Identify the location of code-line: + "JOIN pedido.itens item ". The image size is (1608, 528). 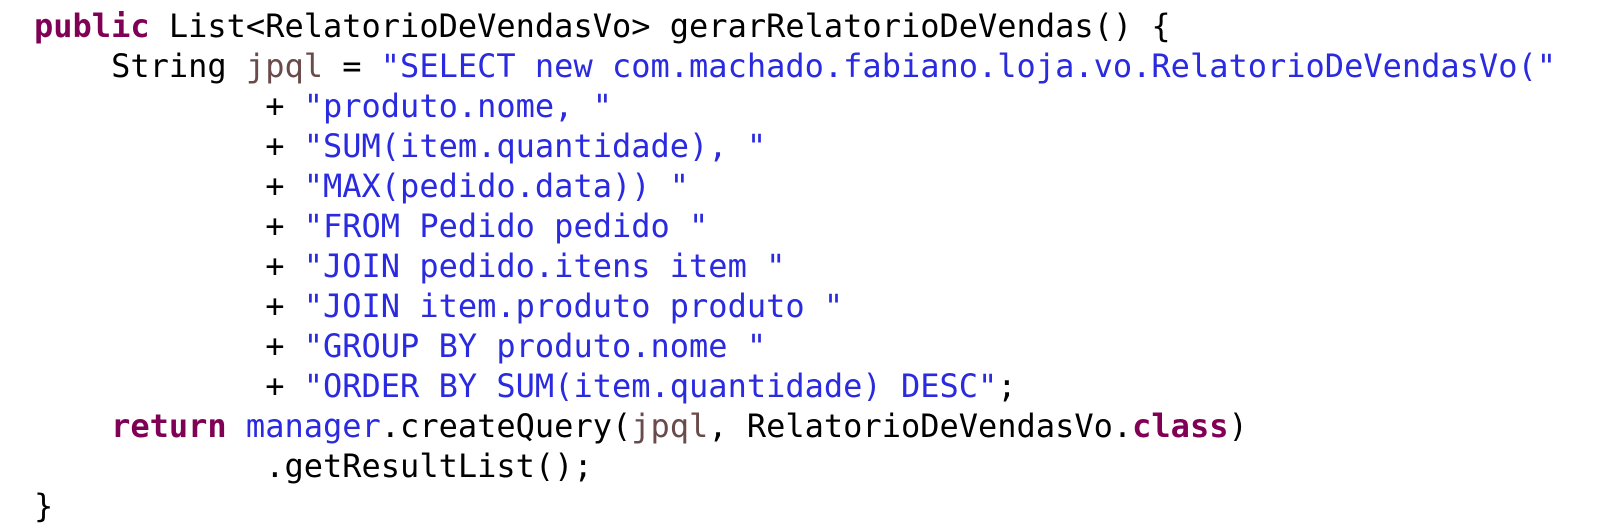
(804, 266).